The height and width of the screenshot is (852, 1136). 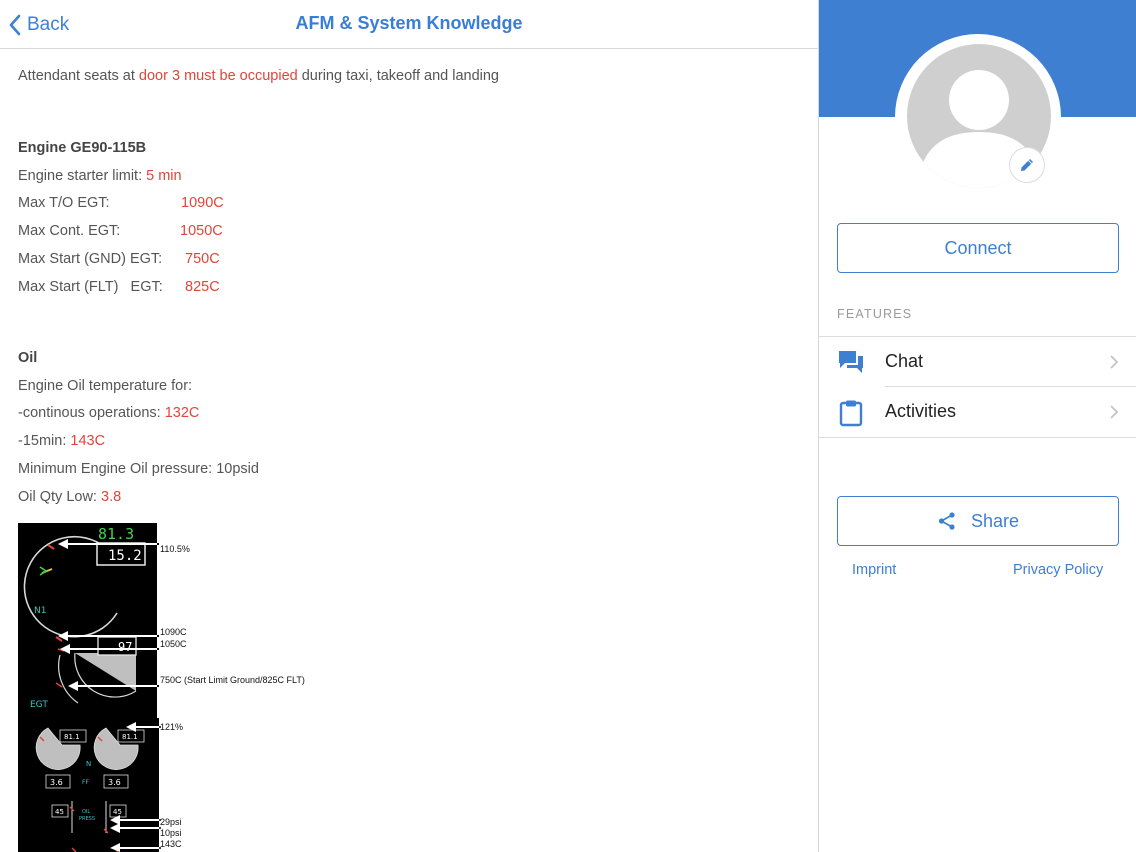 What do you see at coordinates (91, 413) in the screenshot?
I see `oil-continuous-label: -continous operations:` at bounding box center [91, 413].